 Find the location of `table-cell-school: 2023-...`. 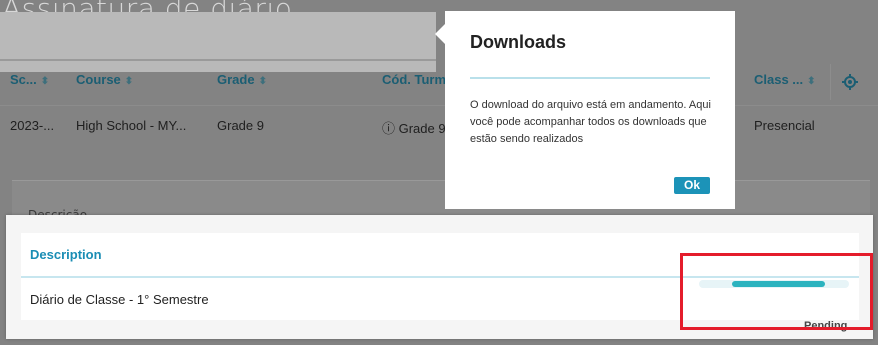

table-cell-school: 2023-... is located at coordinates (32, 125).